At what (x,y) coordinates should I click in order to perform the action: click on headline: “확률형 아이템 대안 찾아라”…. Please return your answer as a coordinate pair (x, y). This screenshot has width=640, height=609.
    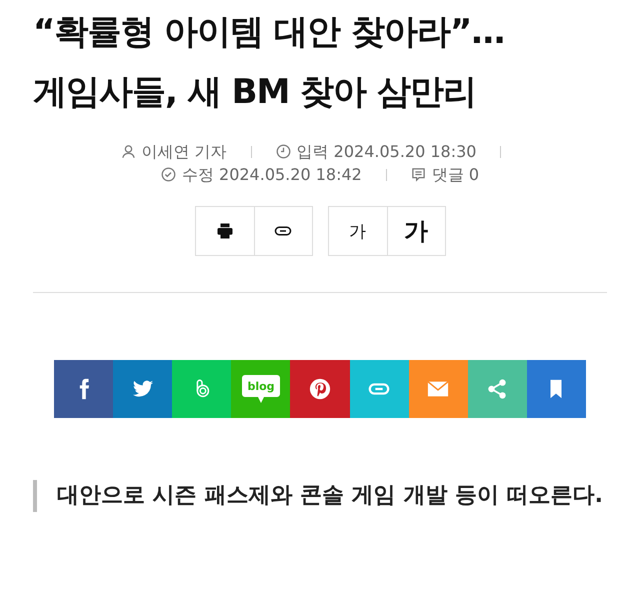
    Looking at the image, I should click on (269, 32).